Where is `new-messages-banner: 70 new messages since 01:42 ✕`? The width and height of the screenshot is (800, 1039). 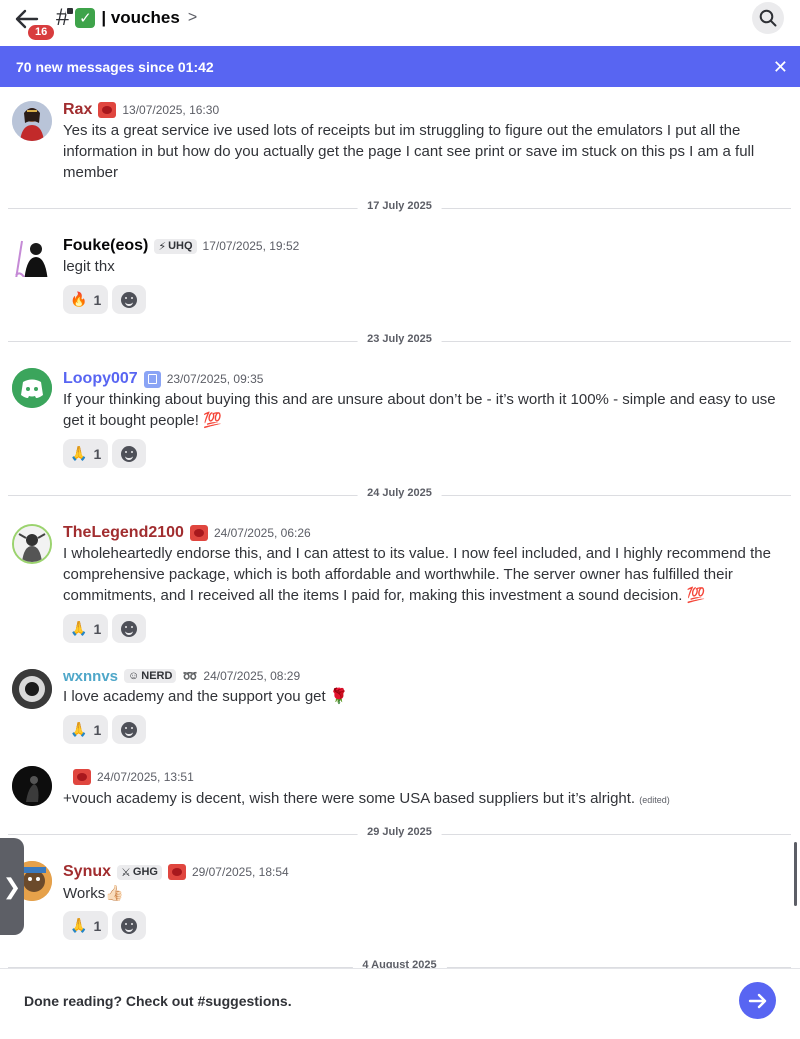
new-messages-banner: 70 new messages since 01:42 ✕ is located at coordinates (400, 66).